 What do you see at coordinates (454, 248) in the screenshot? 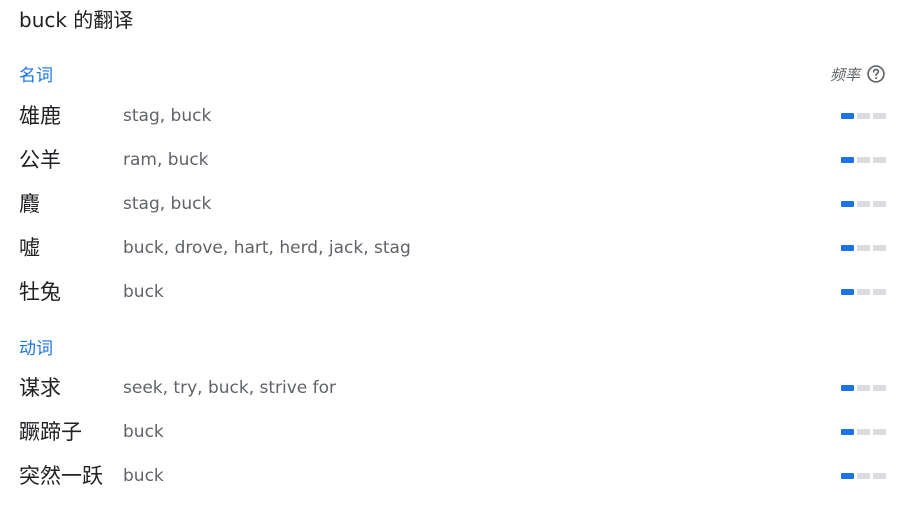
I see `translation-row: 嘘 buck, drove, hart, herd, jack, stag` at bounding box center [454, 248].